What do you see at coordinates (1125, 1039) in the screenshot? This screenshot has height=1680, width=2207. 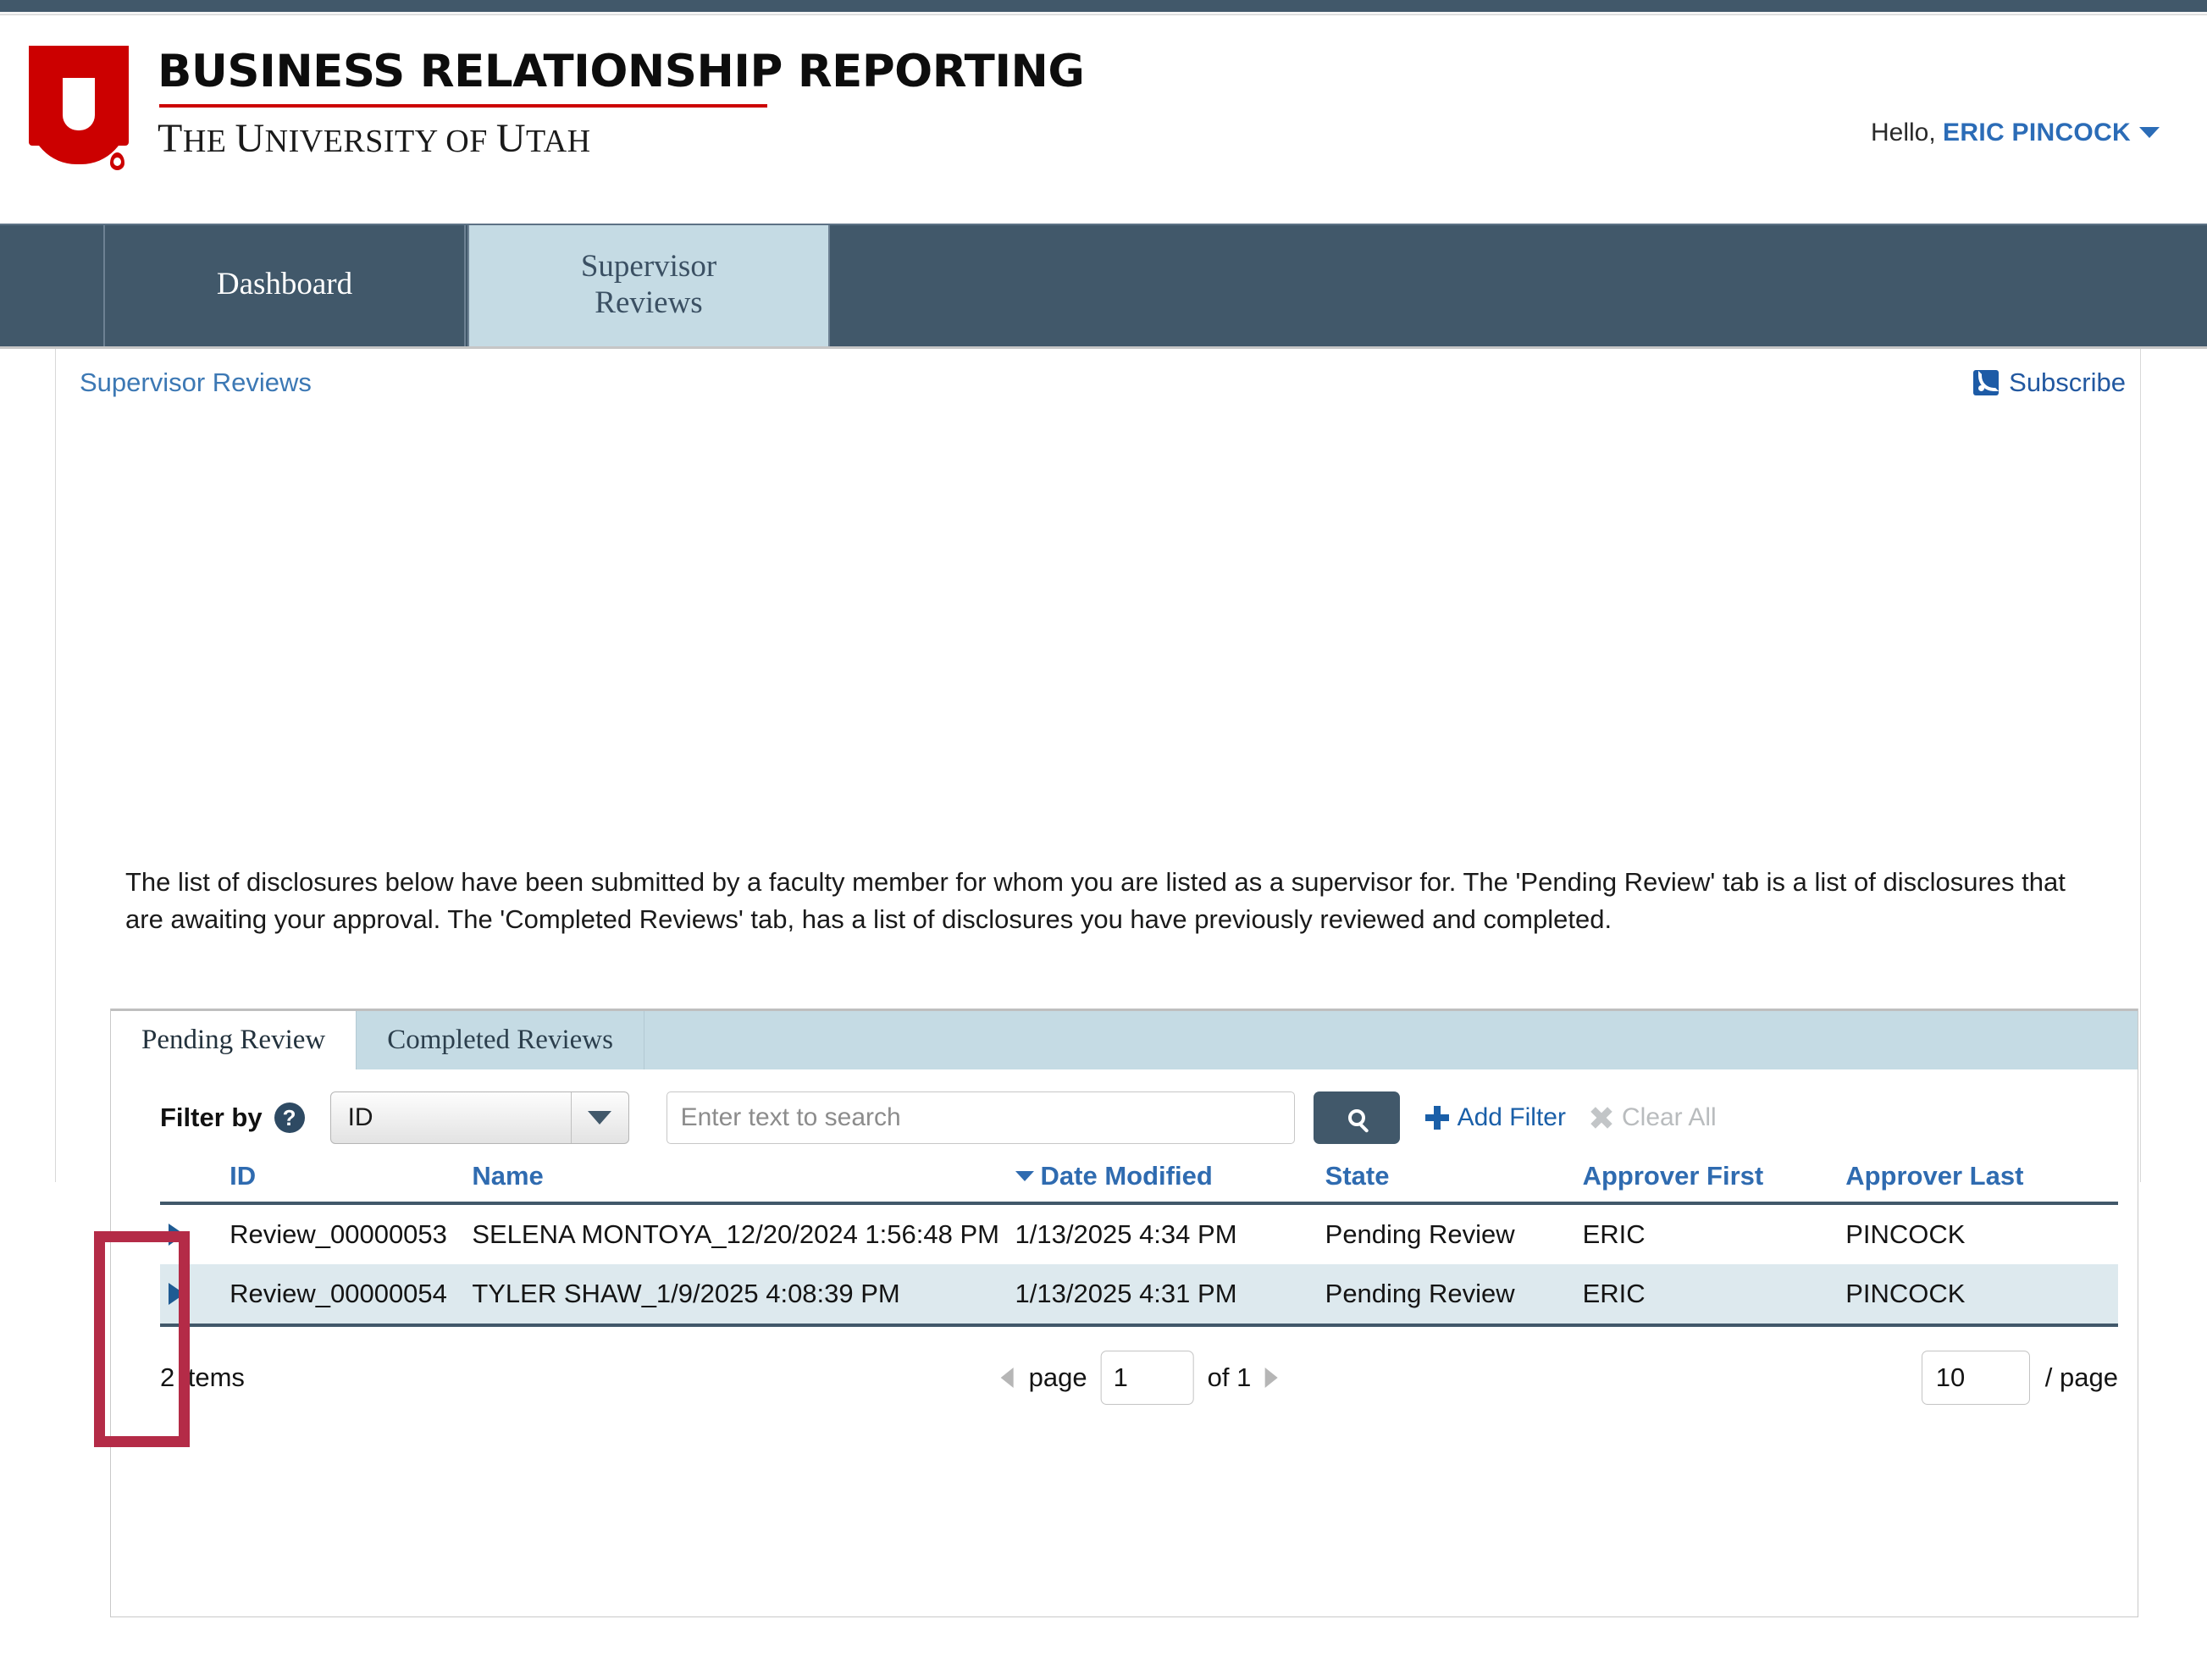 I see `panel-tabstrip: Pending Review Completed Reviews` at bounding box center [1125, 1039].